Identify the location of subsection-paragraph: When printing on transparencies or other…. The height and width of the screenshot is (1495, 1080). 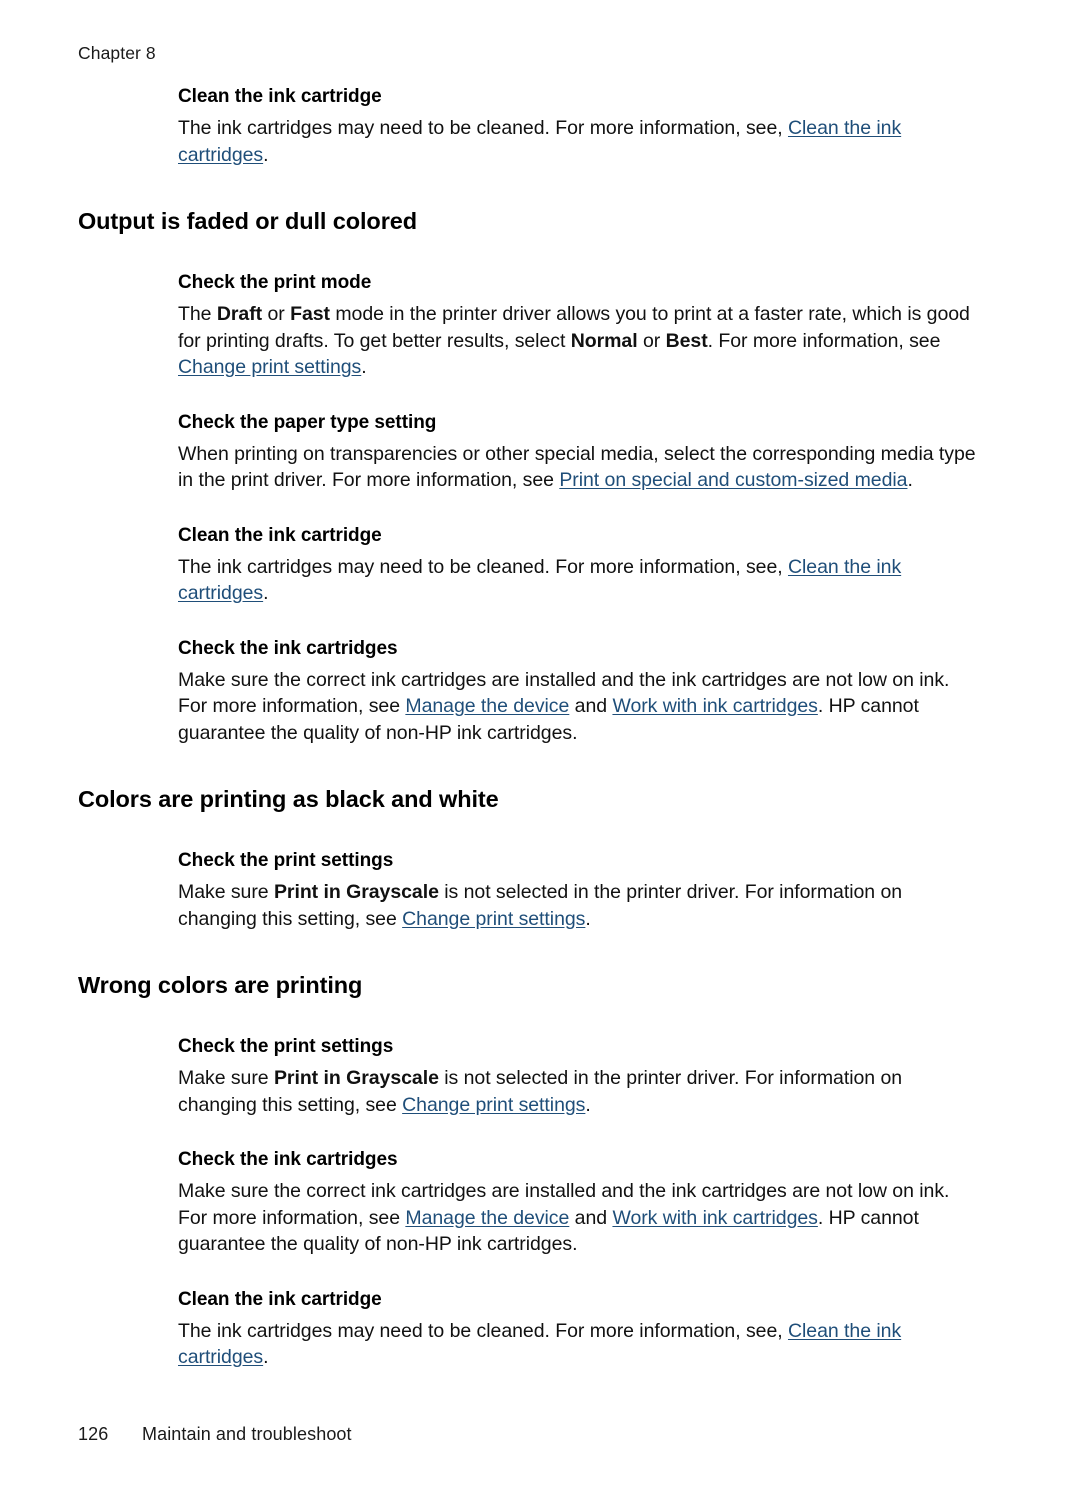
(578, 467).